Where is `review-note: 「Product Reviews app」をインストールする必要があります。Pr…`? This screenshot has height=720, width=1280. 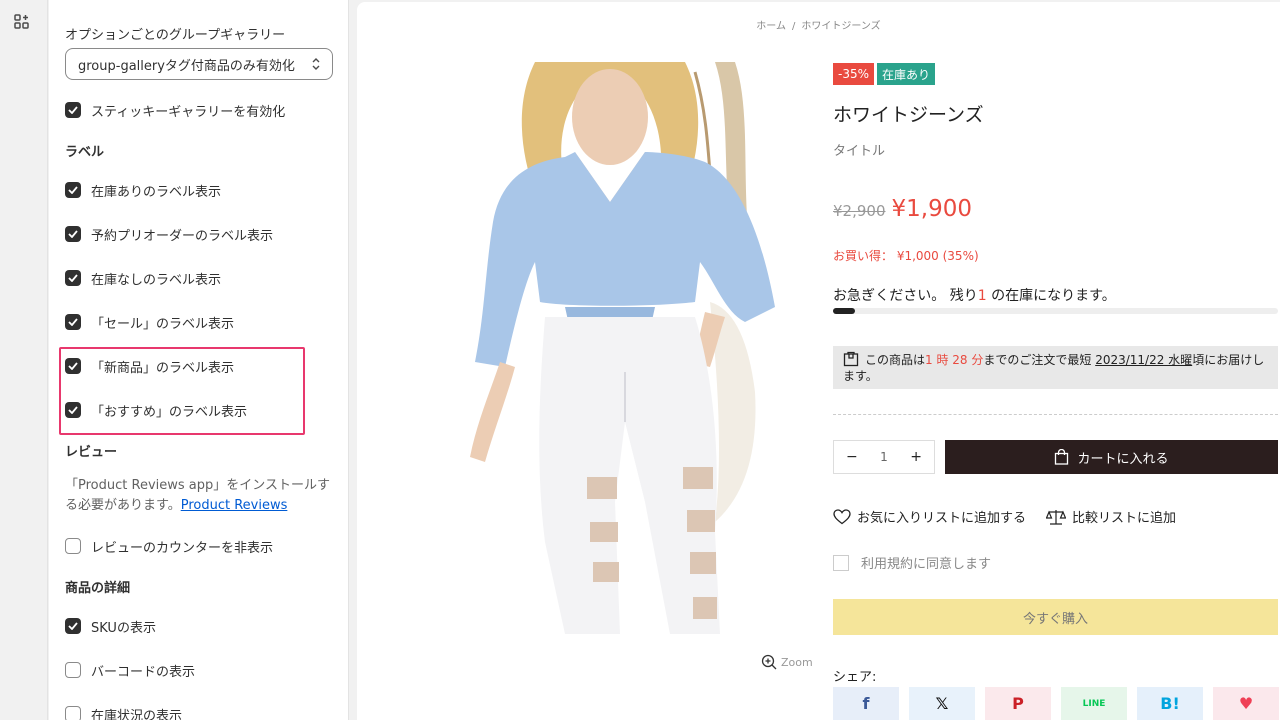 review-note: 「Product Reviews app」をインストールする必要があります。Pr… is located at coordinates (200, 496).